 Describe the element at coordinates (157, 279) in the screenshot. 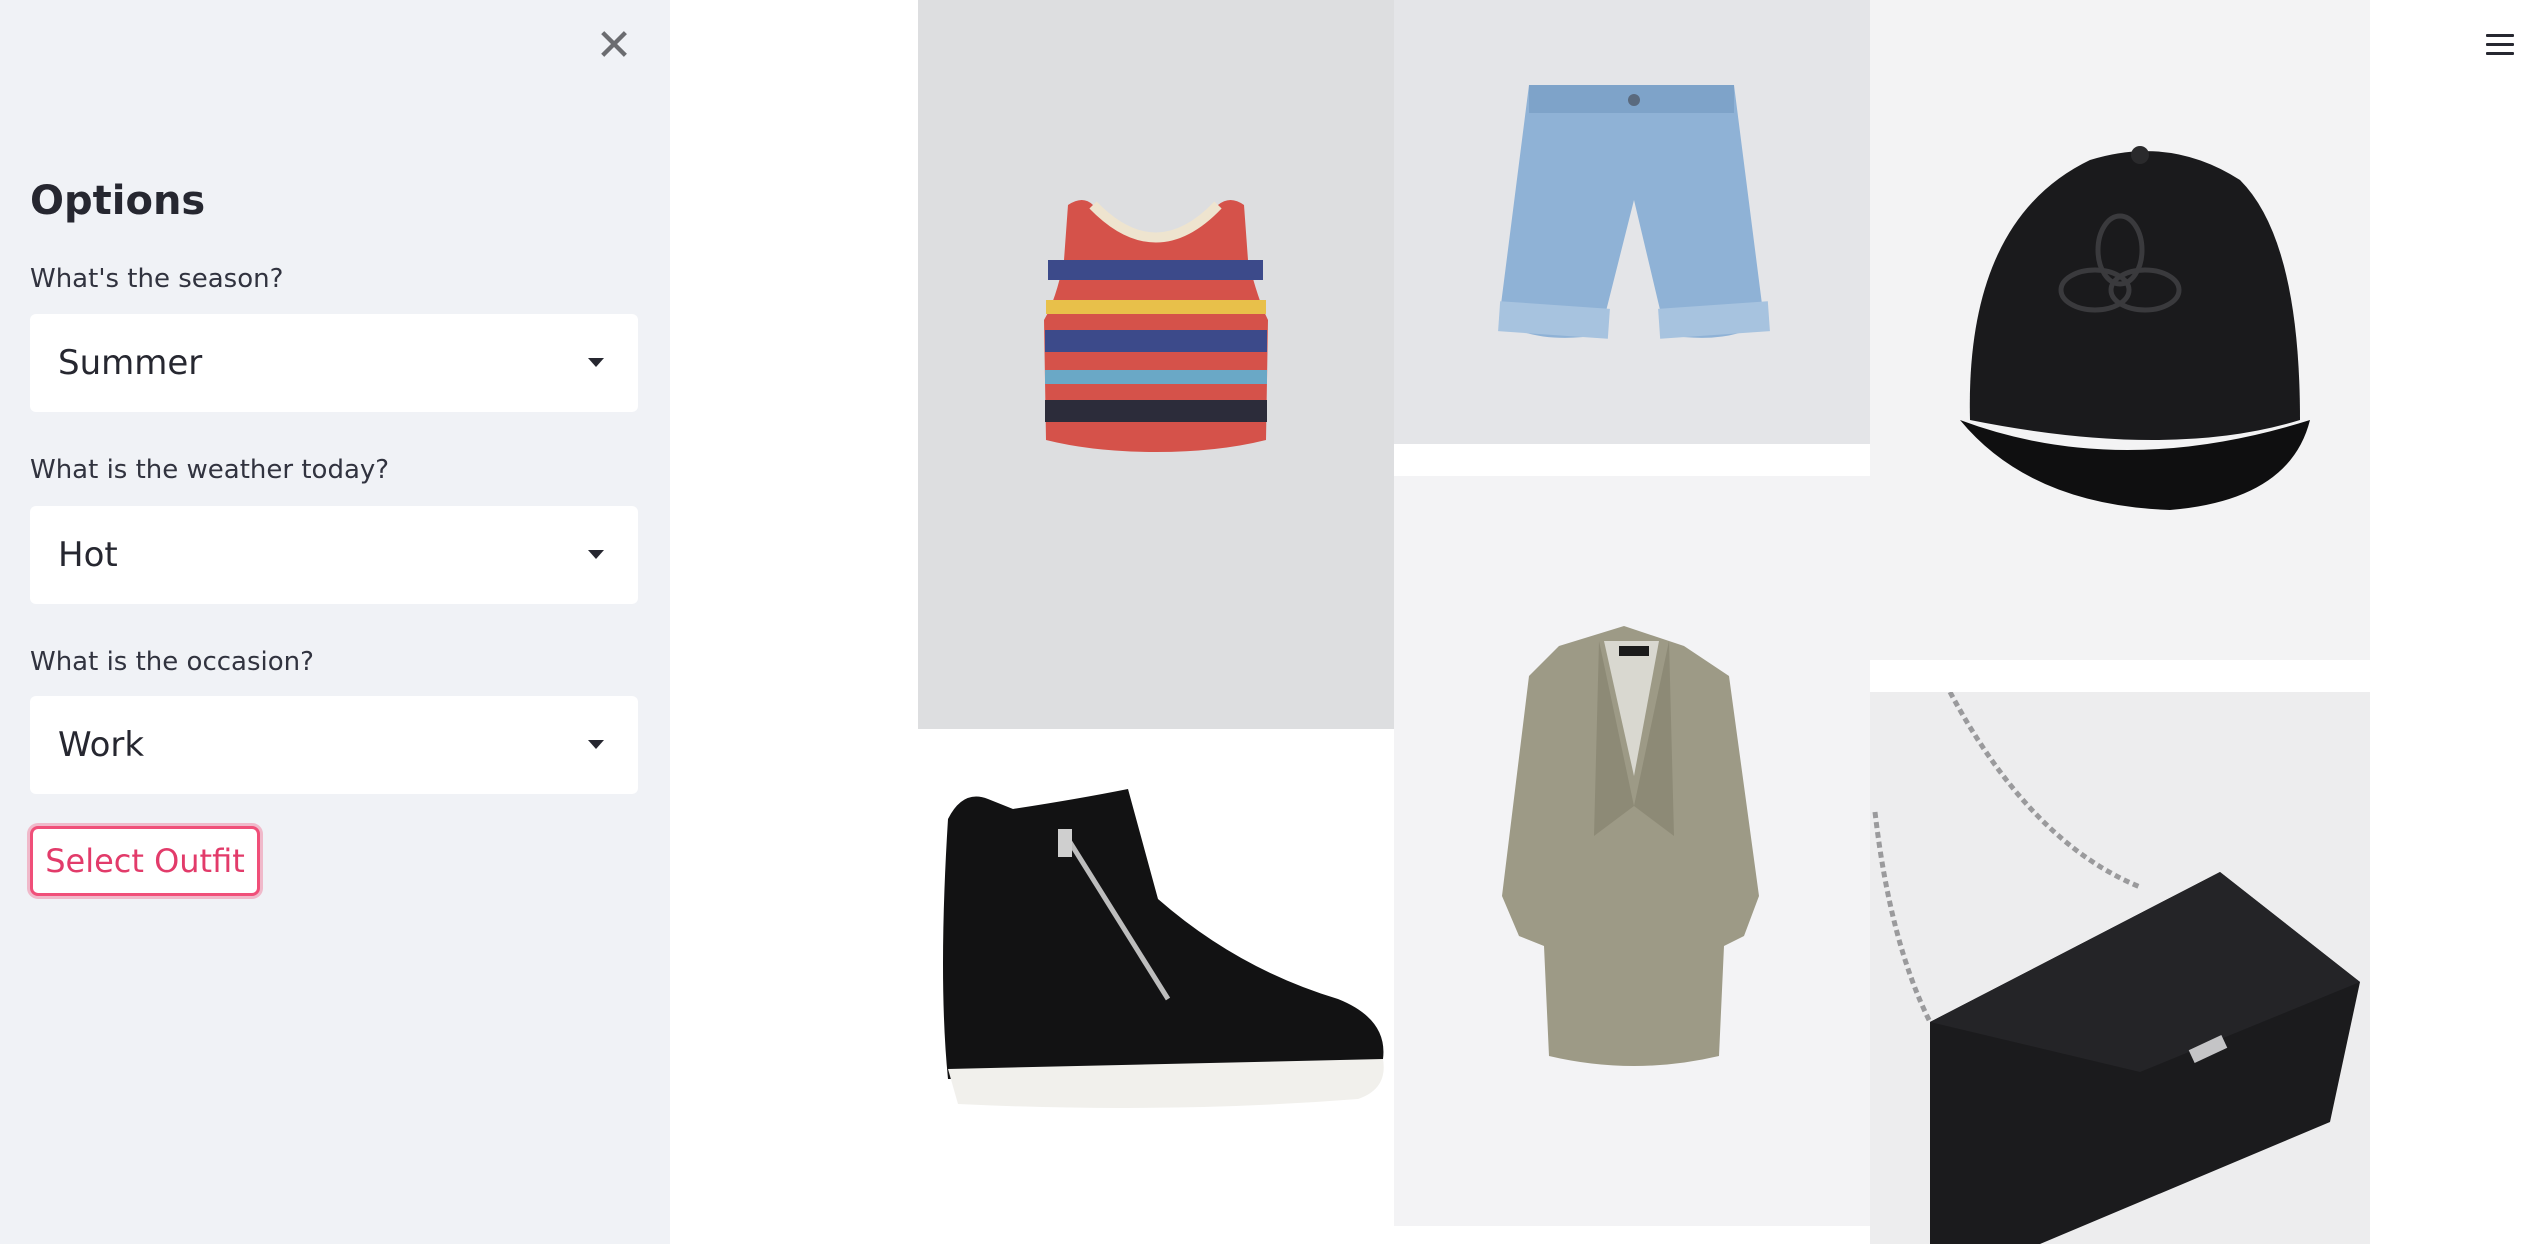

I see `season-label: What's the season?` at that location.